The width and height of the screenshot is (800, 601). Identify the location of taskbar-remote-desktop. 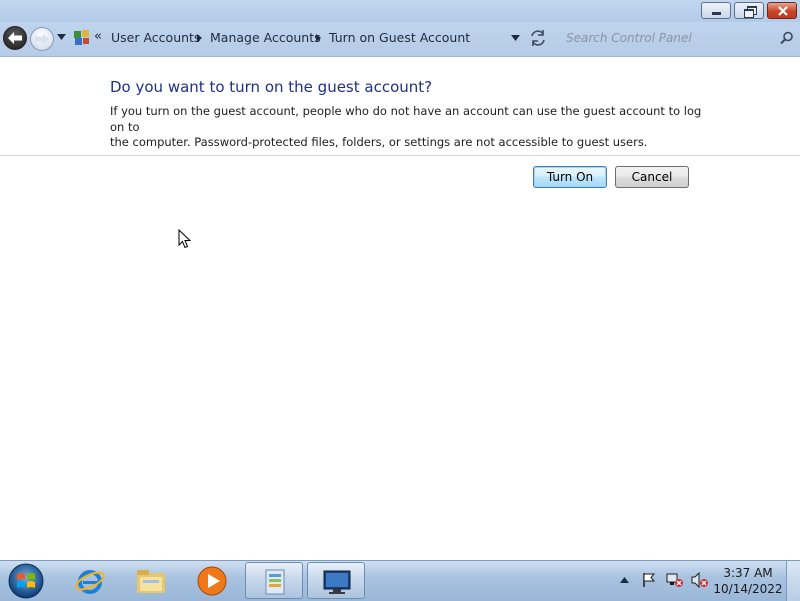
(336, 580).